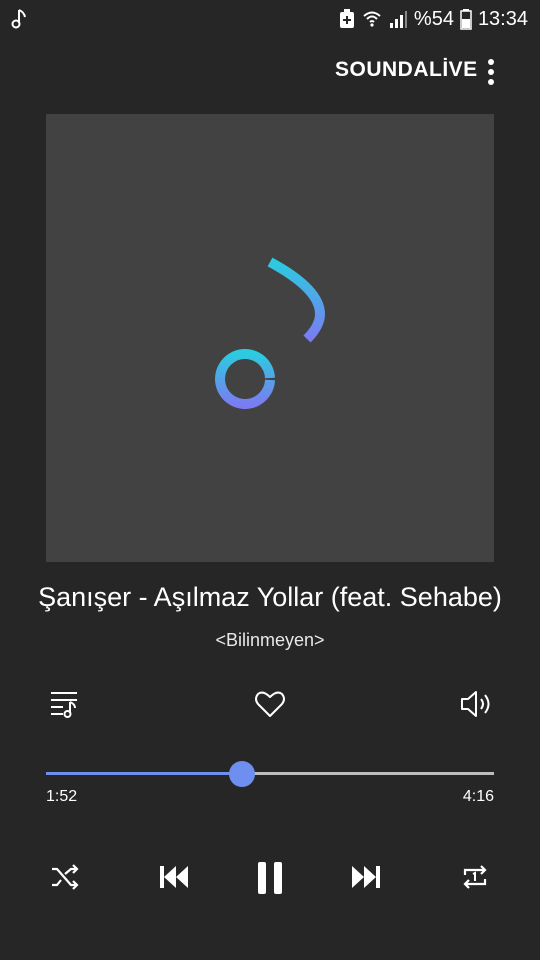 The image size is (540, 960). I want to click on volume-button, so click(476, 704).